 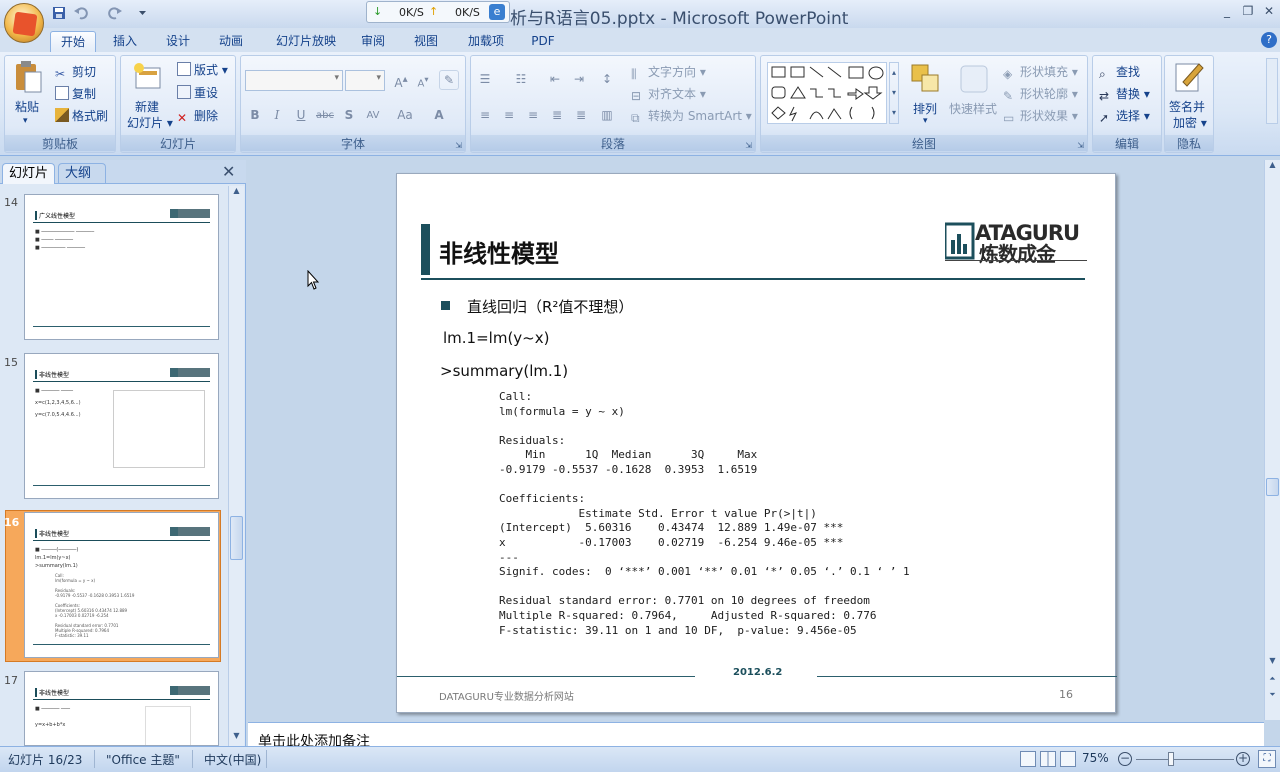 What do you see at coordinates (1040, 94) in the screenshot?
I see `shape-outline-button: ✎ 形状轮廓 ▾` at bounding box center [1040, 94].